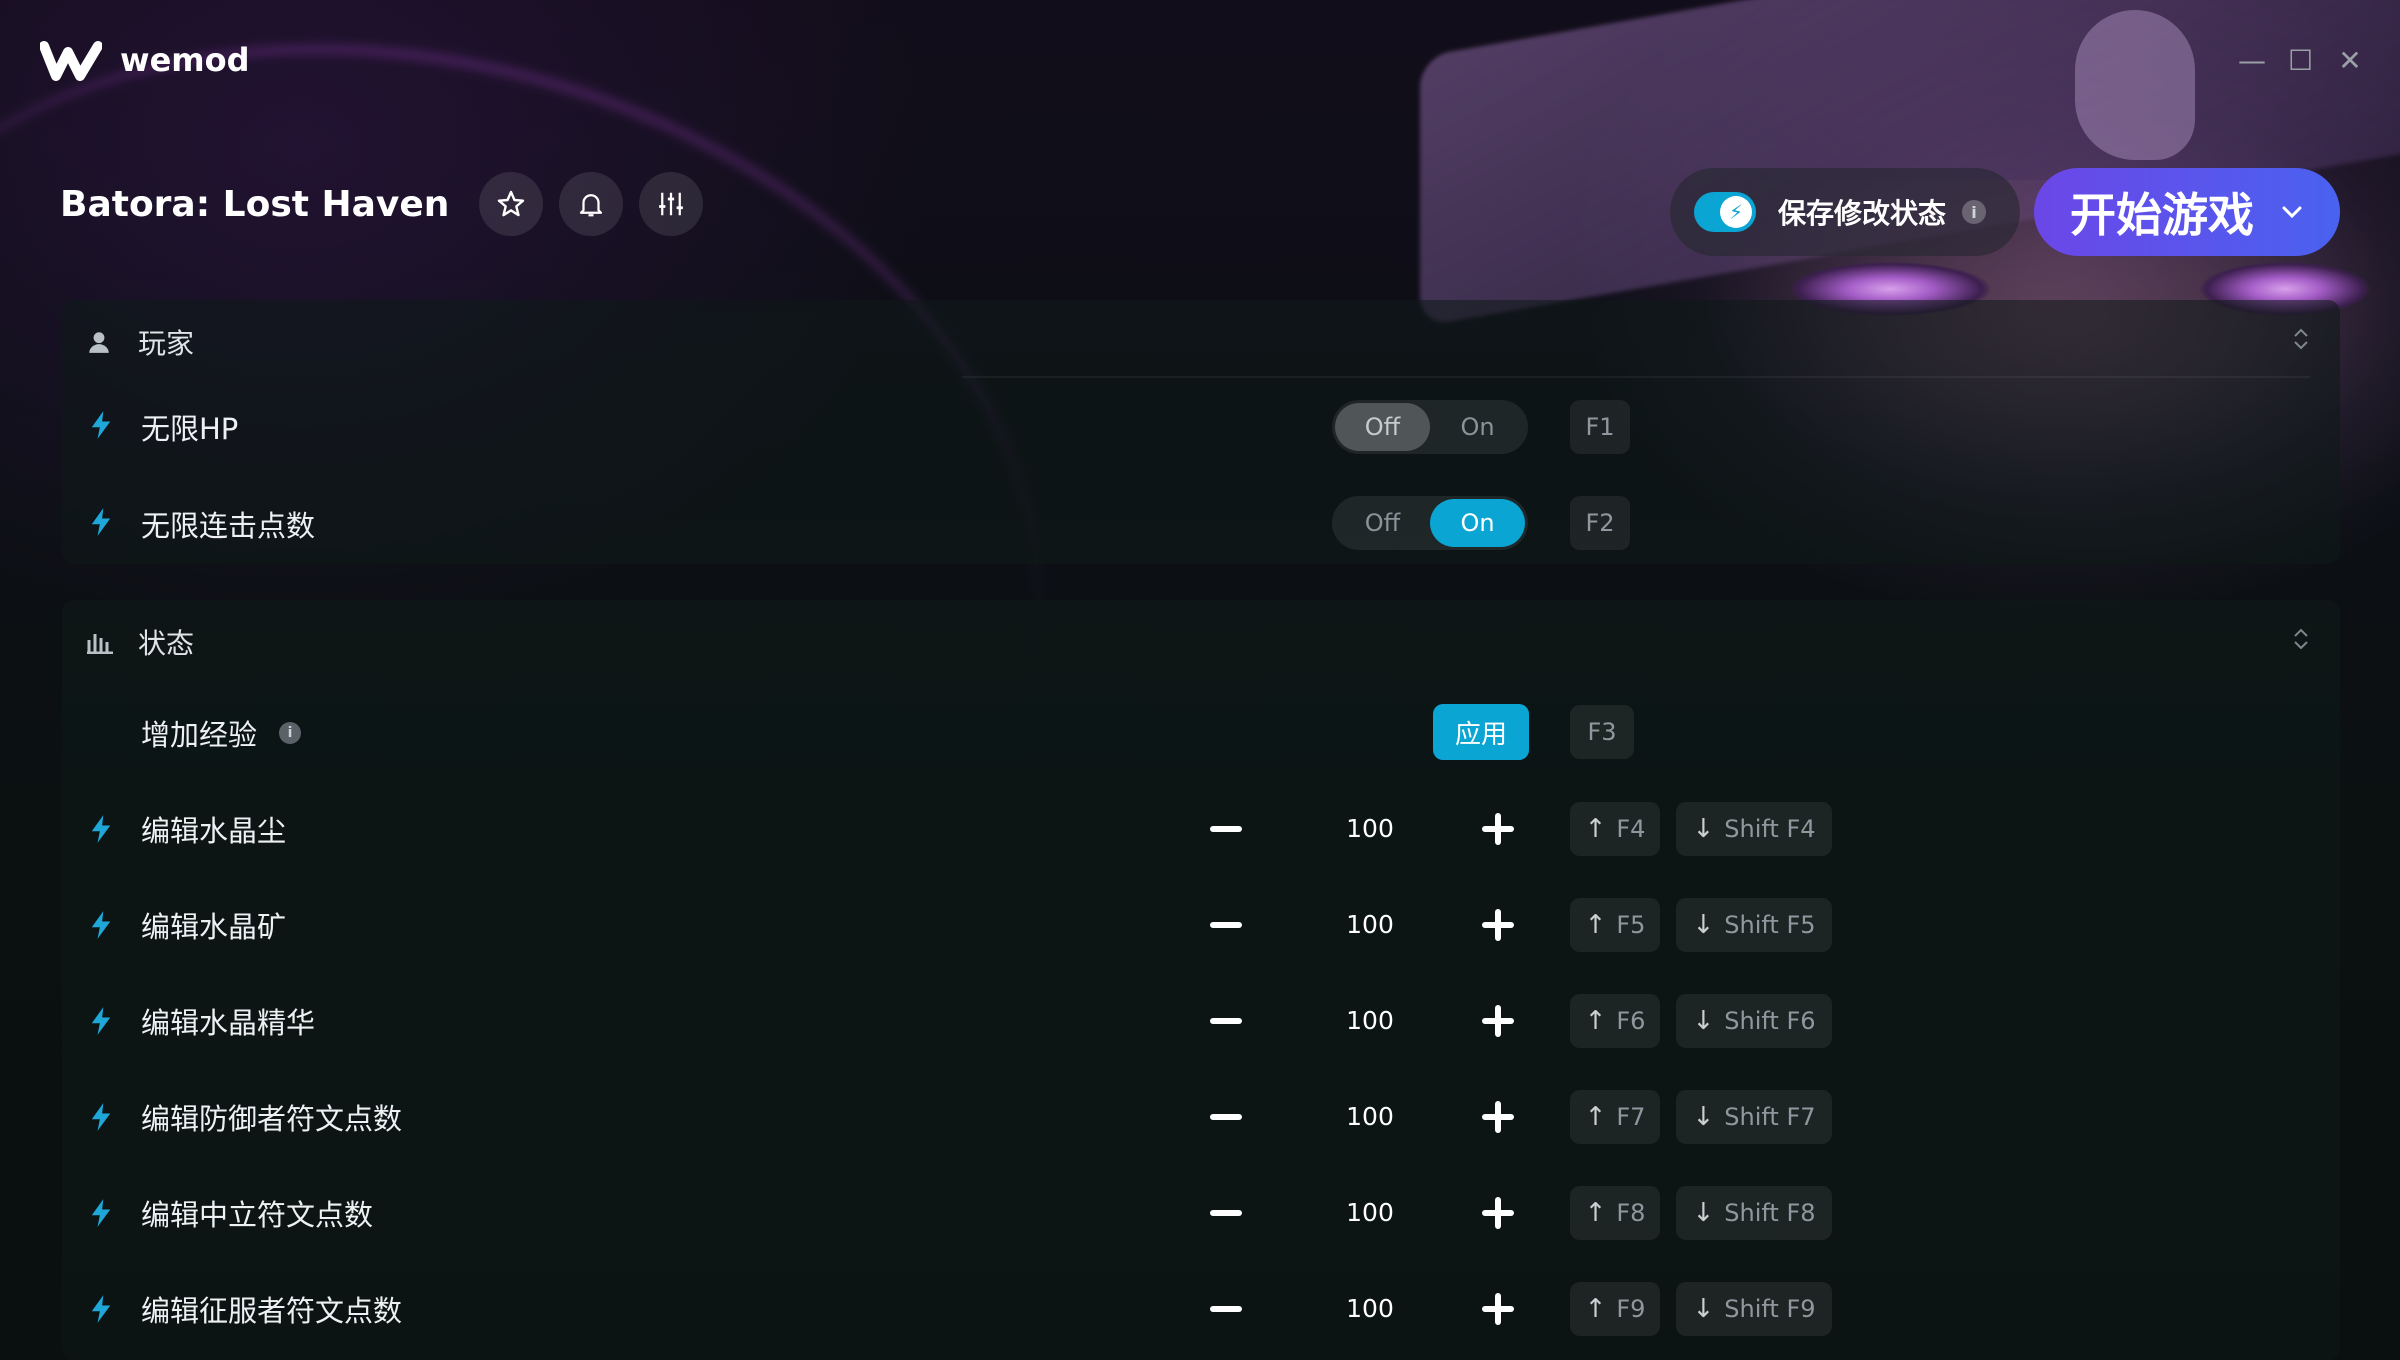 The width and height of the screenshot is (2400, 1360). What do you see at coordinates (228, 1023) in the screenshot?
I see `cheat-label: 编辑水晶精华` at bounding box center [228, 1023].